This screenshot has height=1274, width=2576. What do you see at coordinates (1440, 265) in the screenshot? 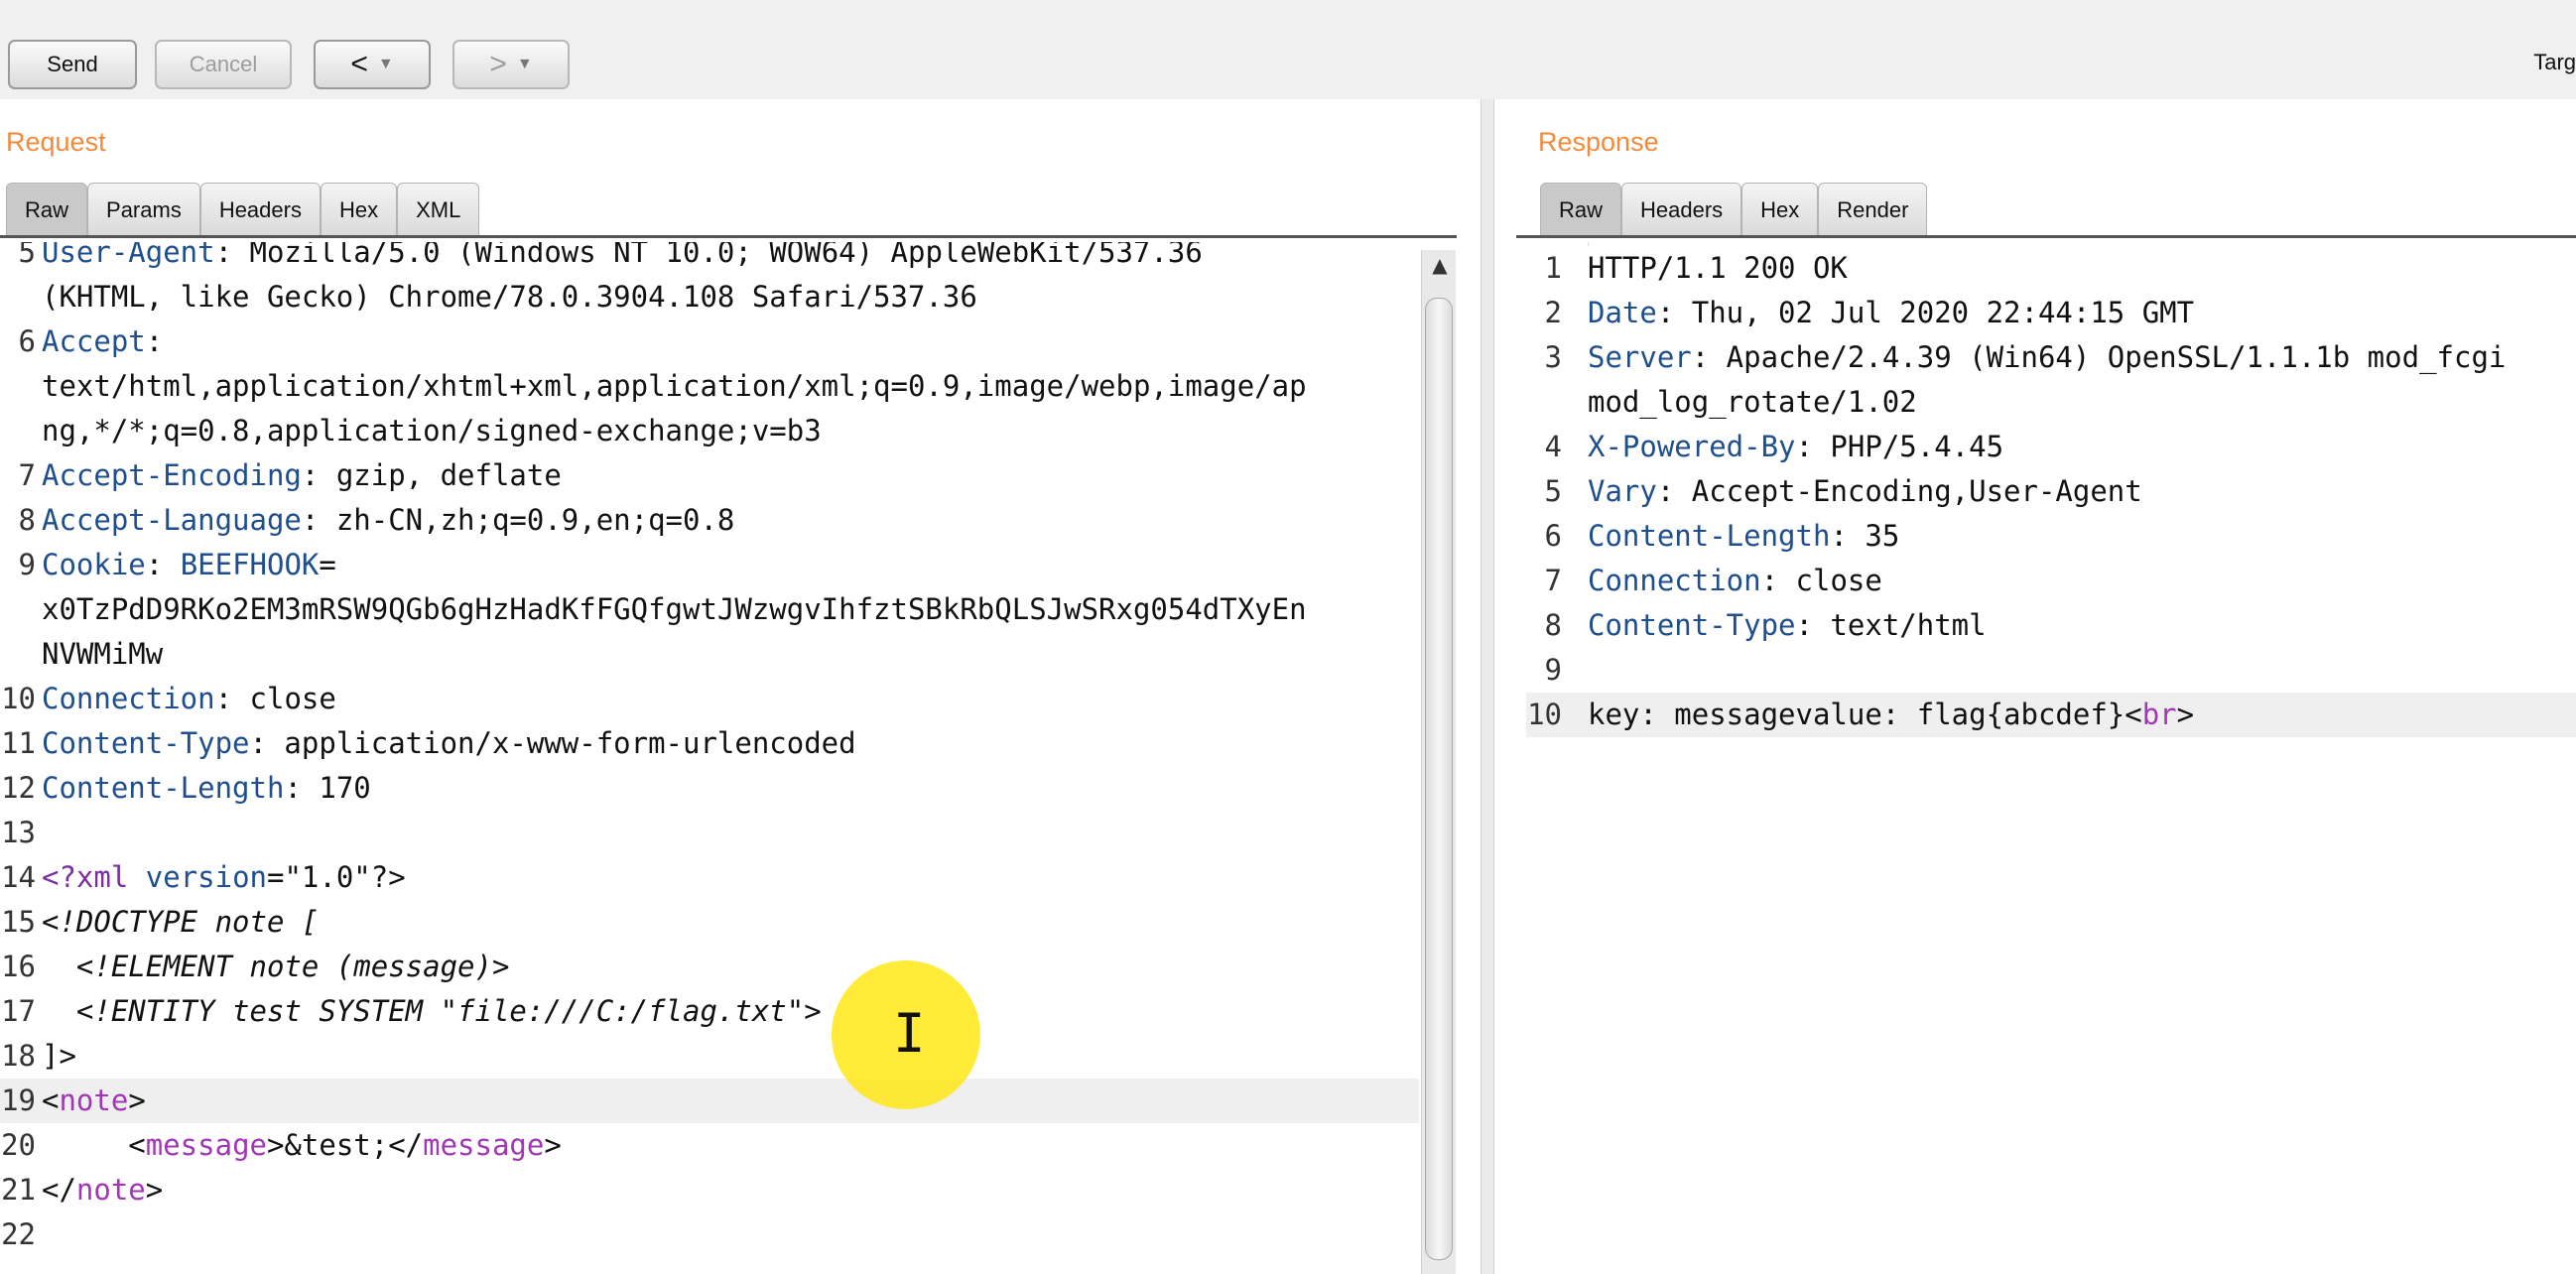
I see `scroll-up-arrow-icon: ▲` at bounding box center [1440, 265].